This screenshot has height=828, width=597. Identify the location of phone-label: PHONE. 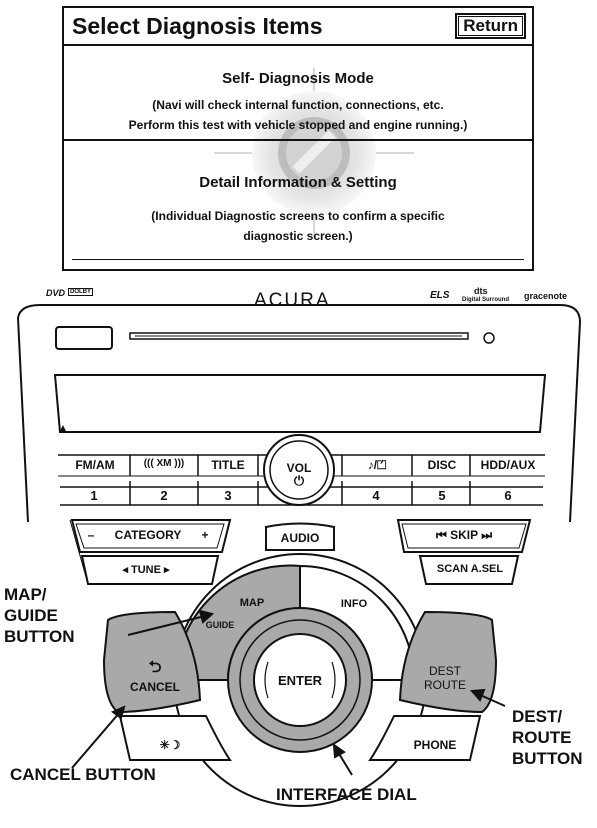
(435, 745).